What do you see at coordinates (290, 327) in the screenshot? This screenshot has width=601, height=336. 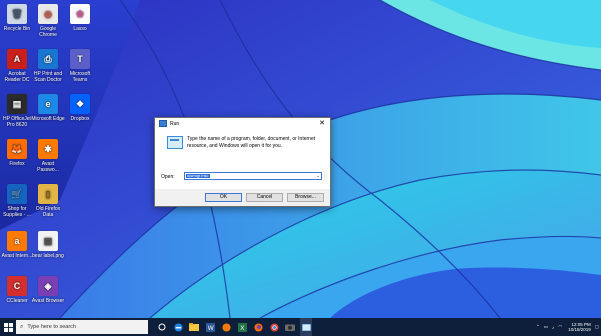 I see `camera-icon` at bounding box center [290, 327].